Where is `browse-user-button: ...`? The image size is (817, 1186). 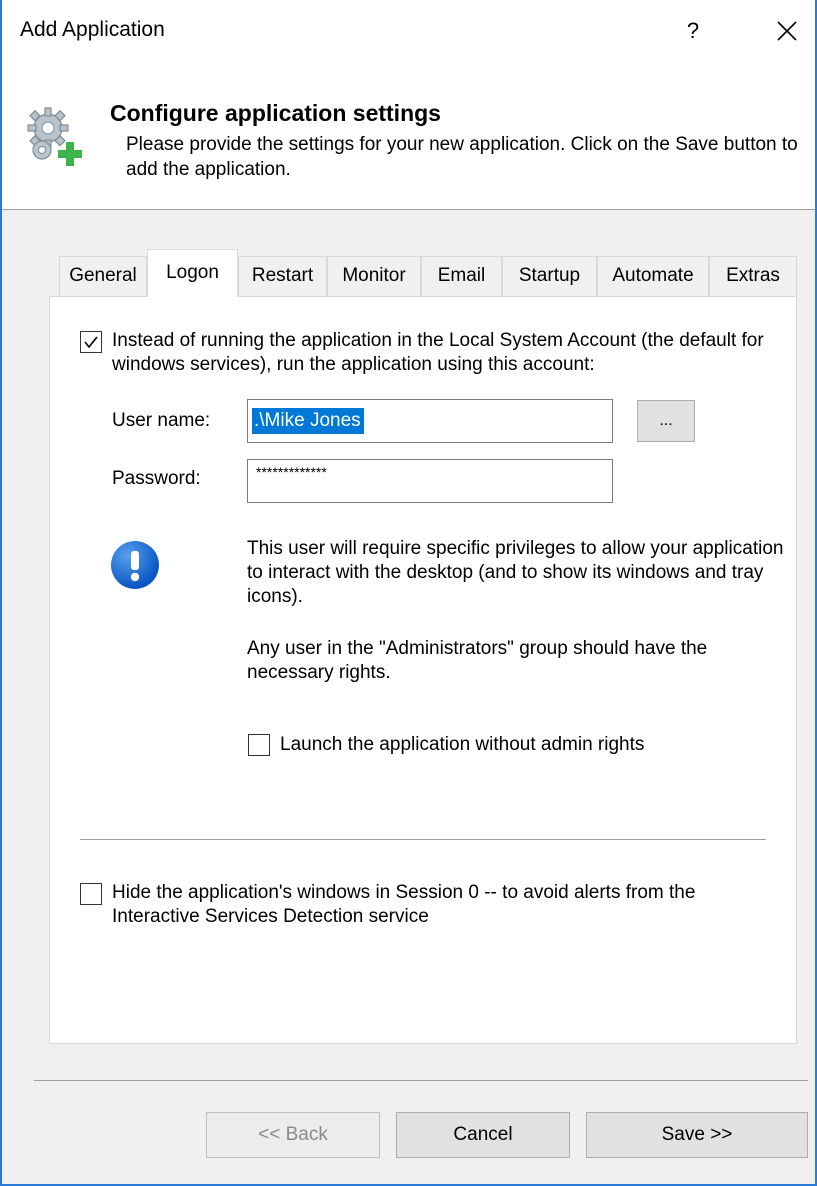 browse-user-button: ... is located at coordinates (666, 421).